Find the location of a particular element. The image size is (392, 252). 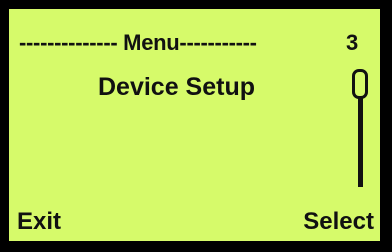

exit-button: Exit is located at coordinates (39, 222).